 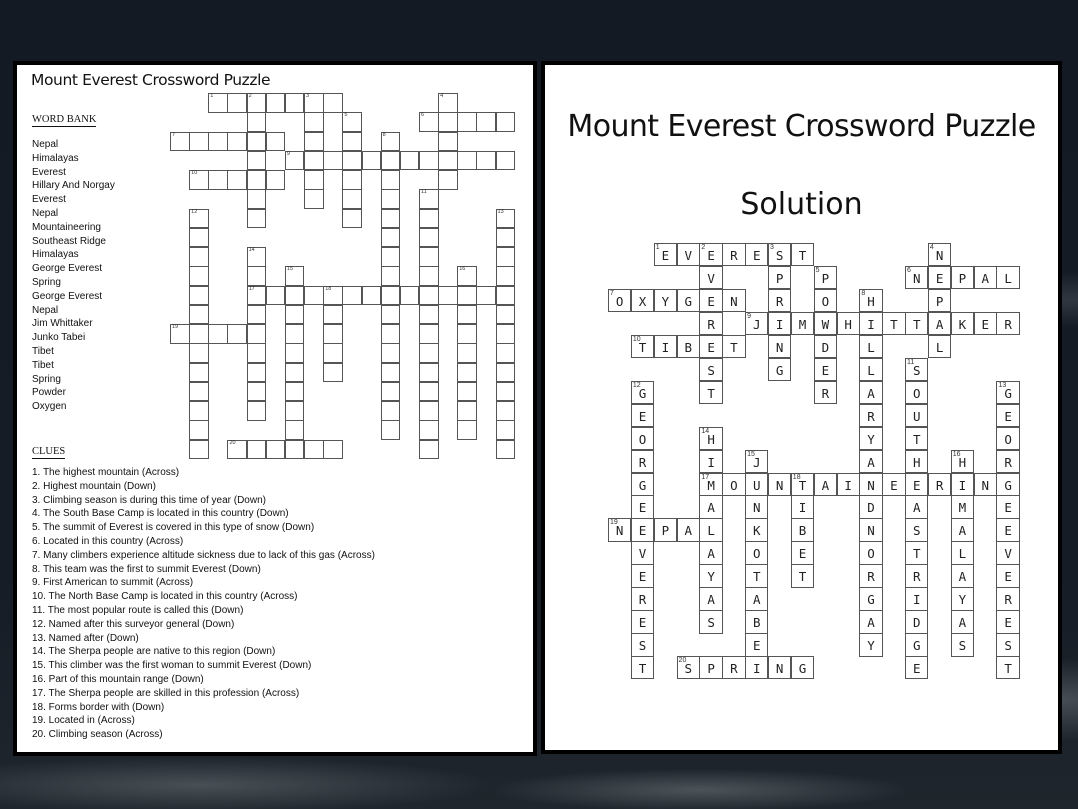 I want to click on crossword-cell: 17, so click(x=256, y=295).